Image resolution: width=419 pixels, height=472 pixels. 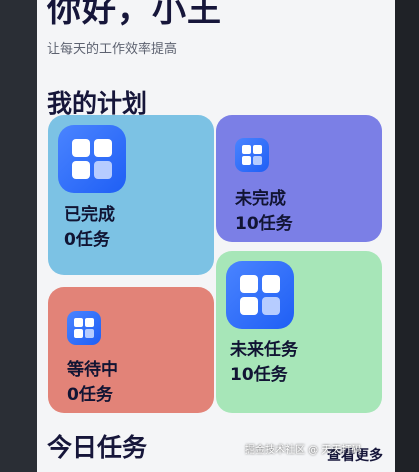 I want to click on plan-card-incomplete: 未完成 10任务, so click(x=299, y=178).